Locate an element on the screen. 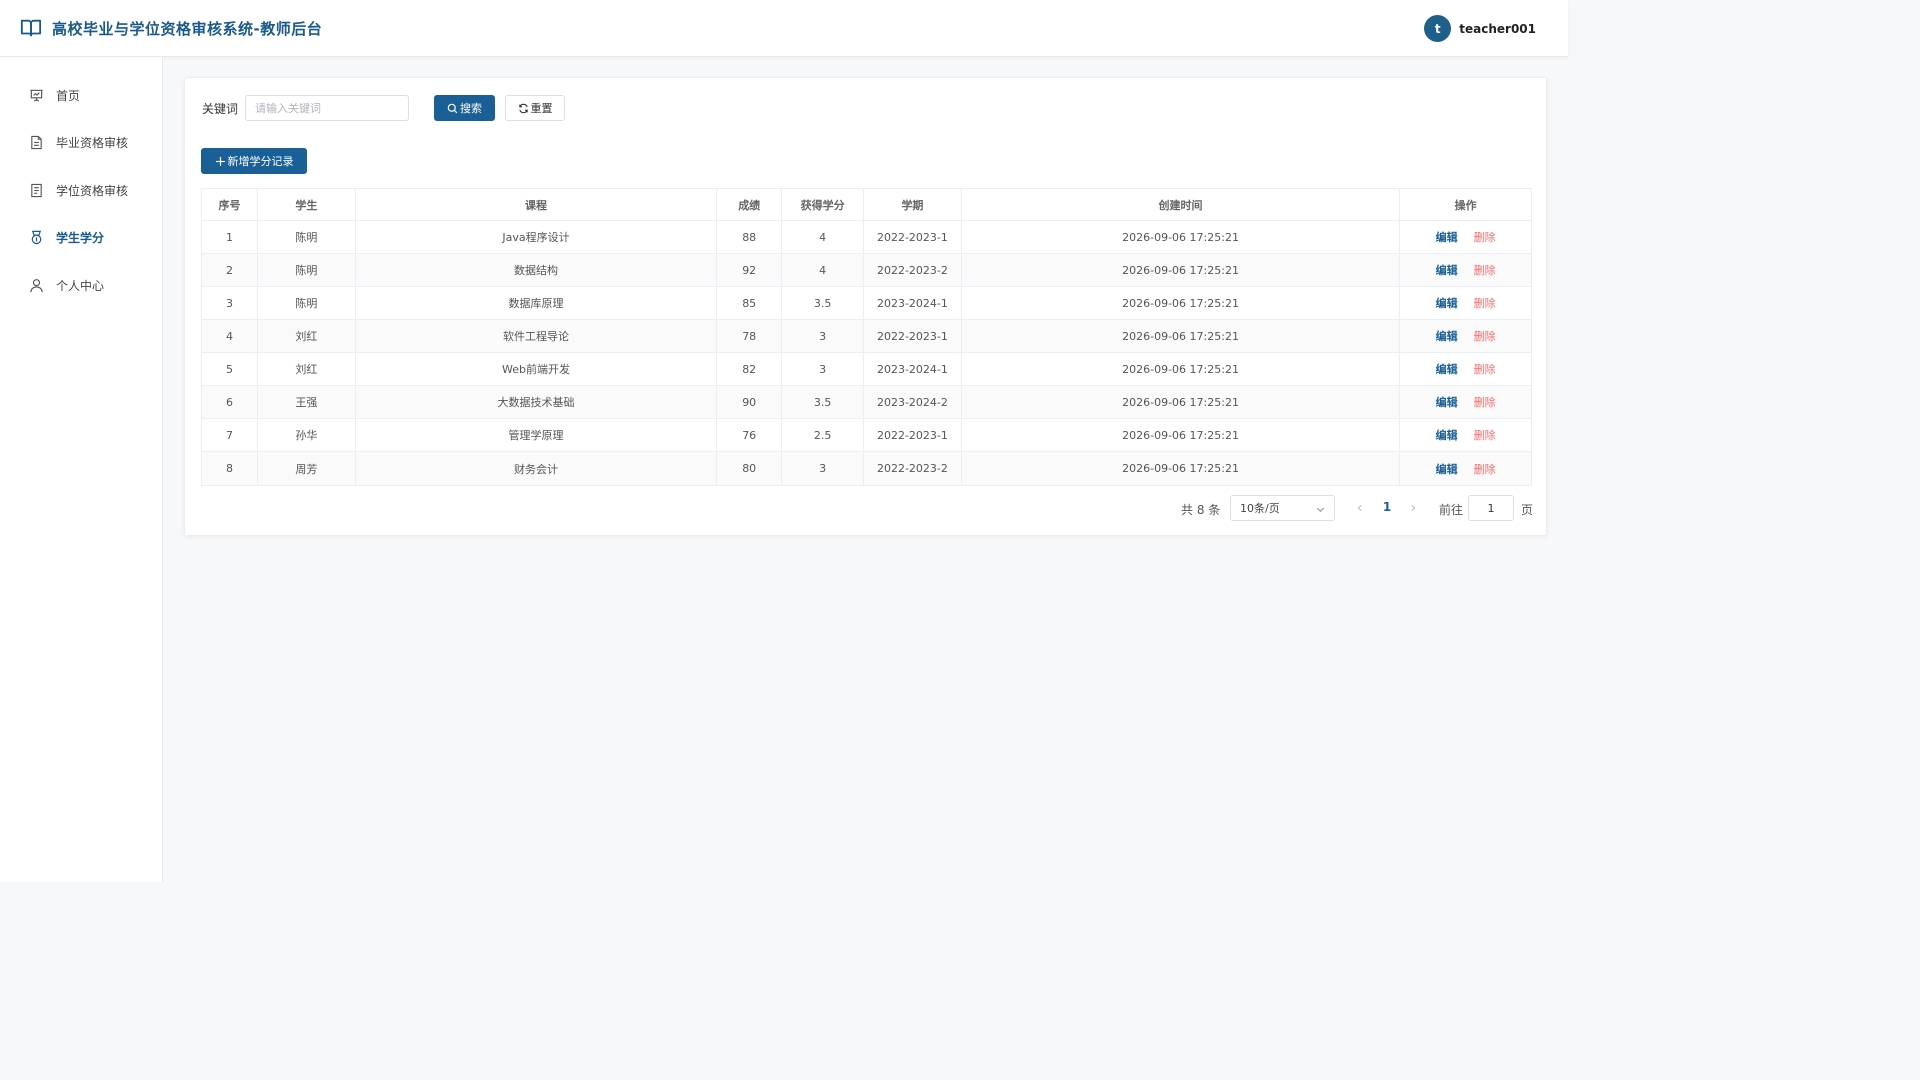 The image size is (1920, 1080). column-header: 获得学分 is located at coordinates (823, 204).